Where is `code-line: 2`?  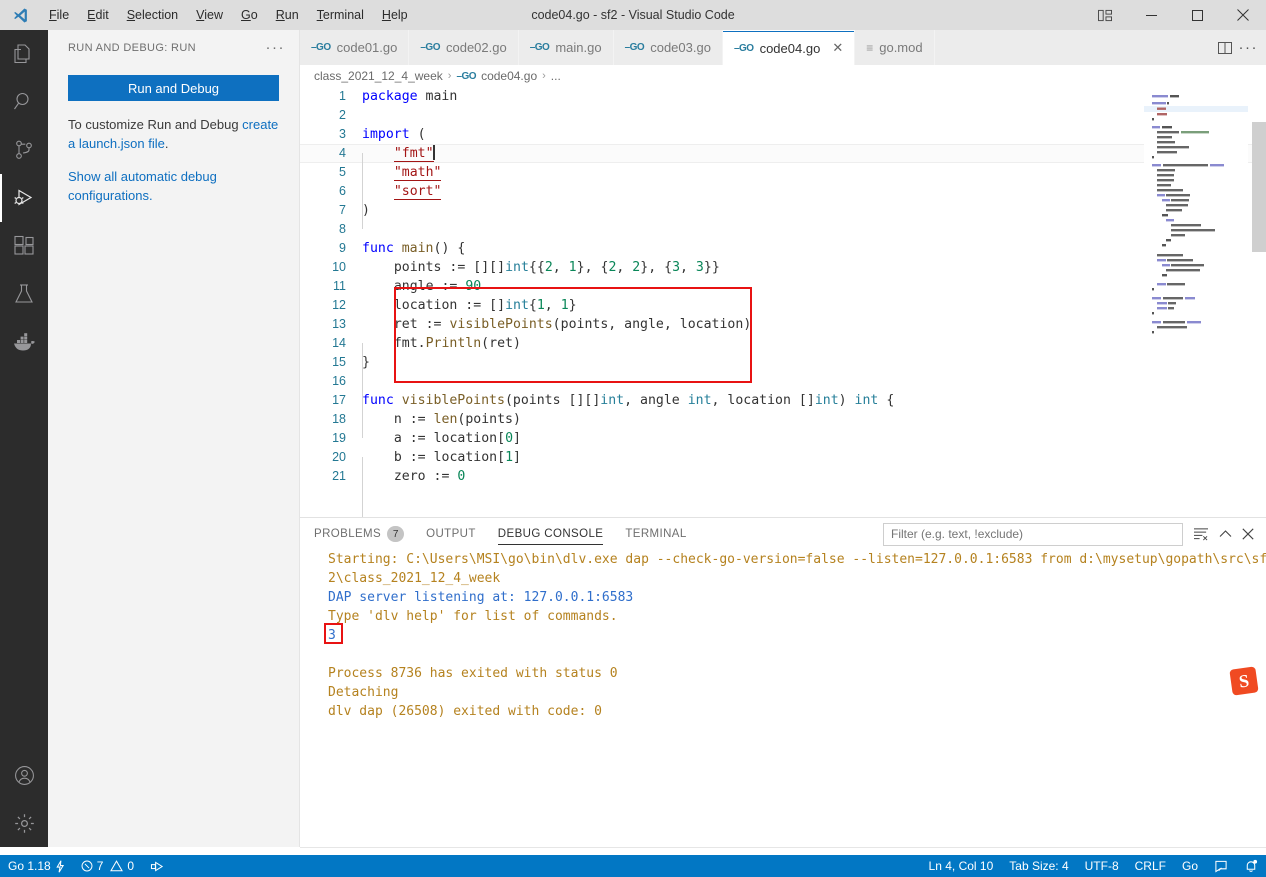
code-line: 2 is located at coordinates (783, 115).